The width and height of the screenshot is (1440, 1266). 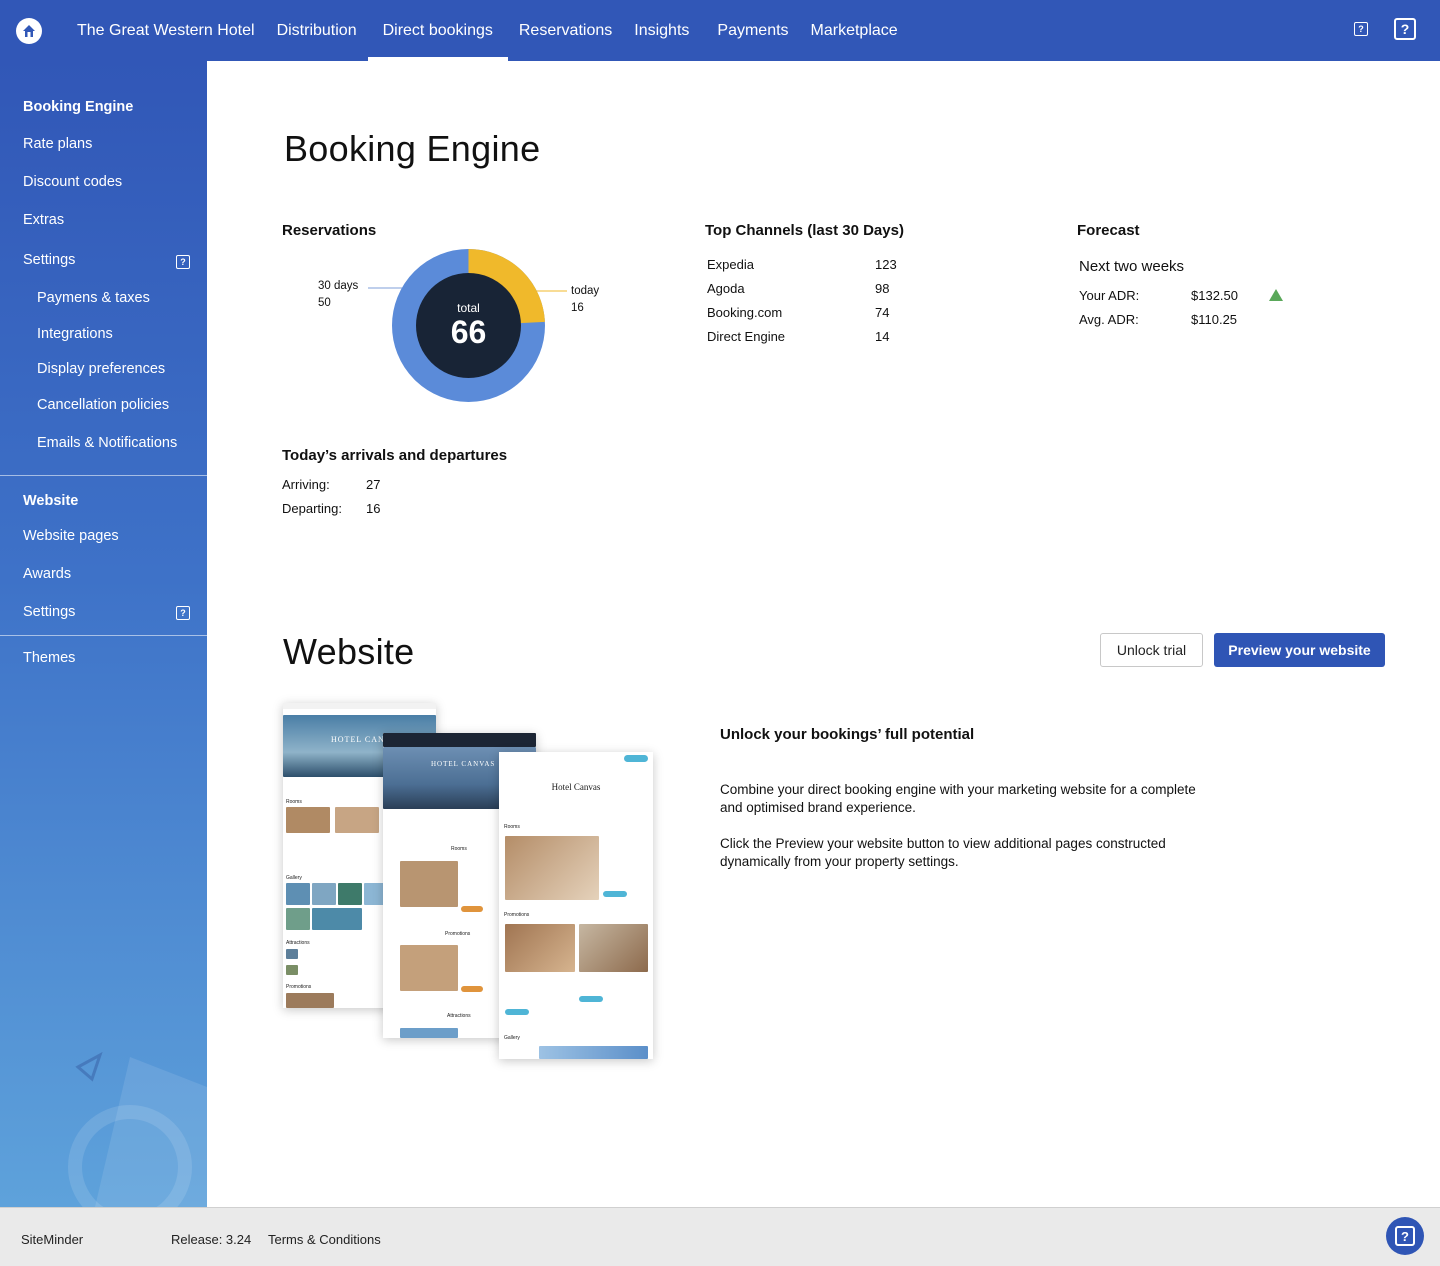 I want to click on promo-title: Unlock your bookings’ full potential, so click(x=847, y=734).